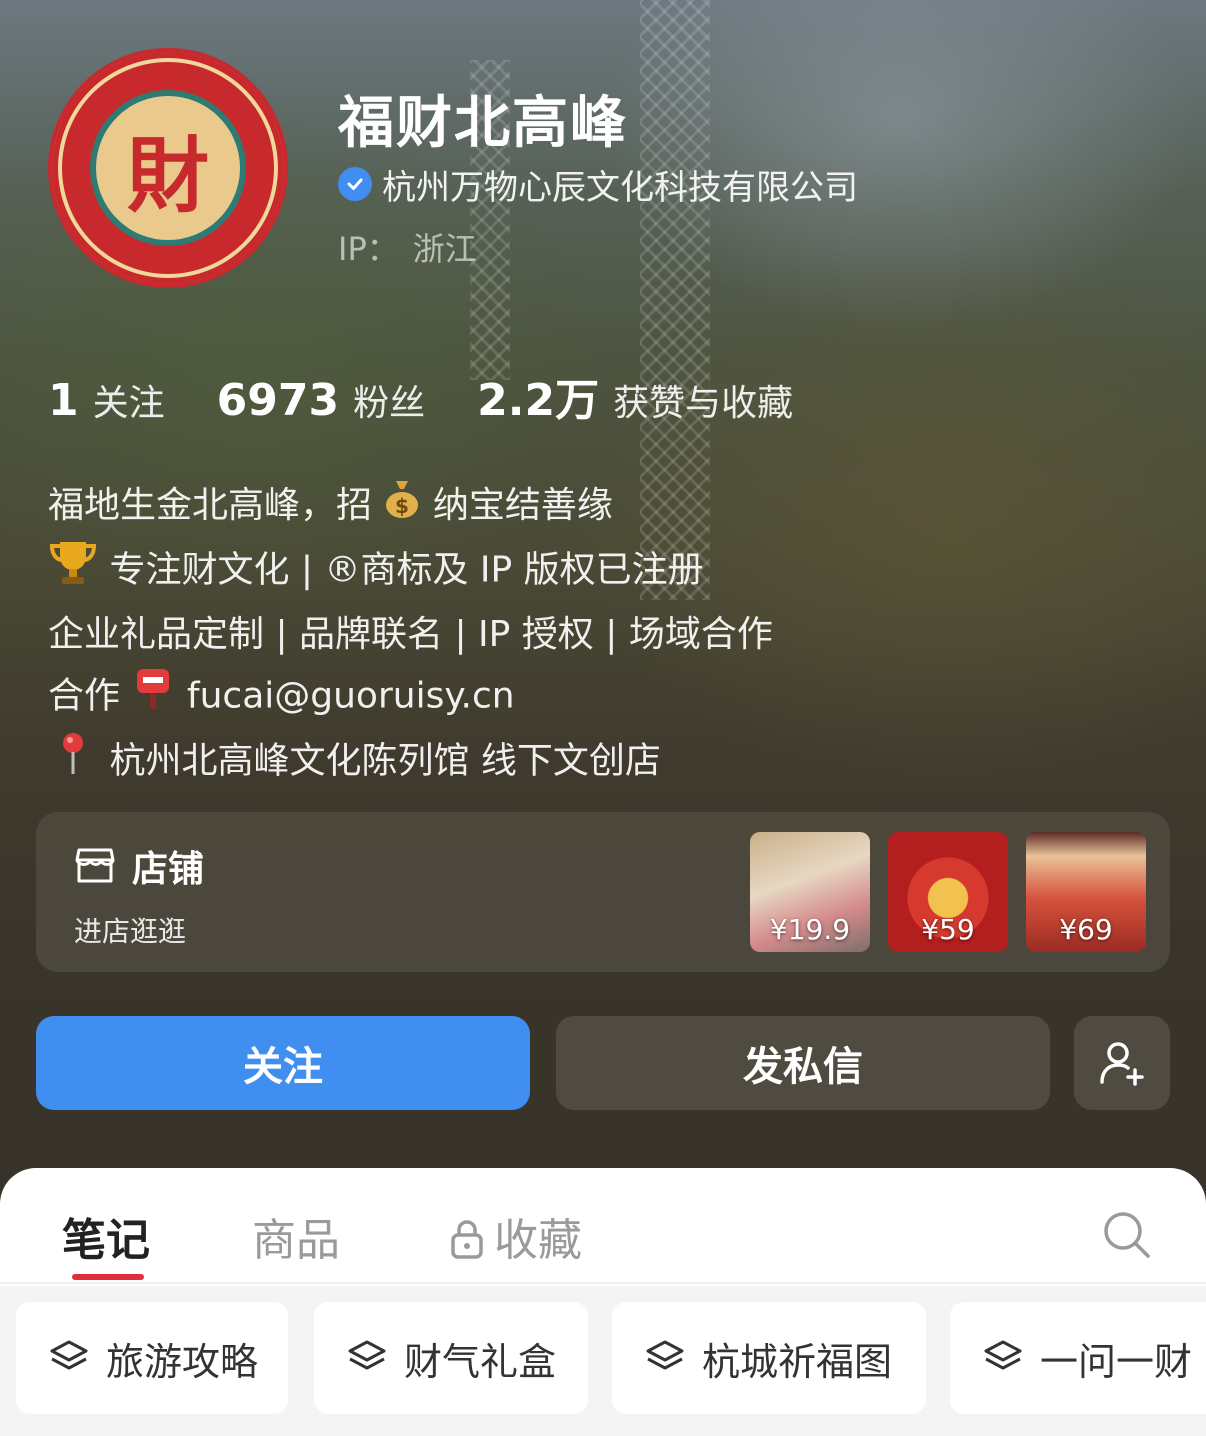  What do you see at coordinates (620, 187) in the screenshot?
I see `verified-org-name: 杭州万物心辰文化科技有限公司` at bounding box center [620, 187].